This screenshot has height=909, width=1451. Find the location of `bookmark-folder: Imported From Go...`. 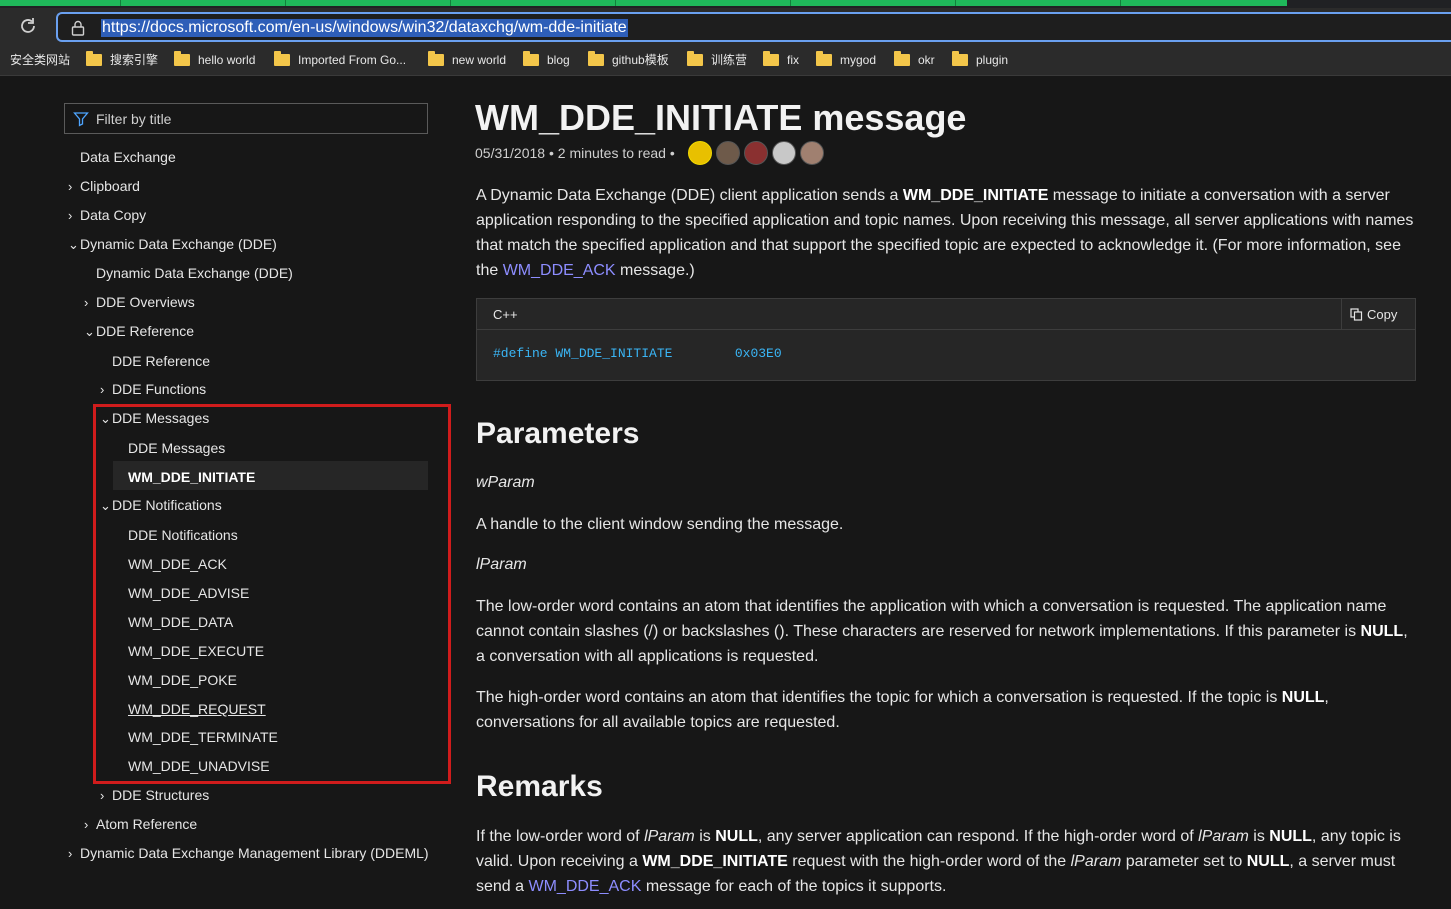

bookmark-folder: Imported From Go... is located at coordinates (340, 60).